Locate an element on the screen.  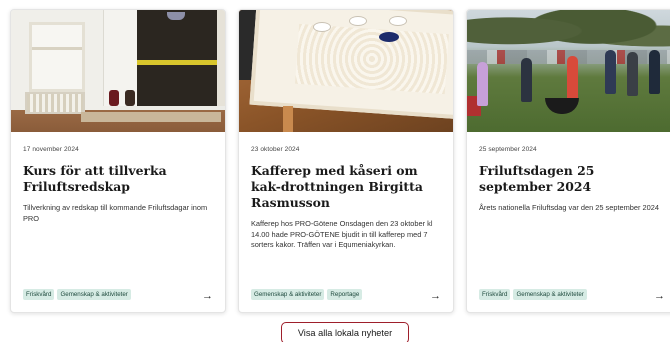
news-date: 23 oktober 2024 is located at coordinates (275, 149).